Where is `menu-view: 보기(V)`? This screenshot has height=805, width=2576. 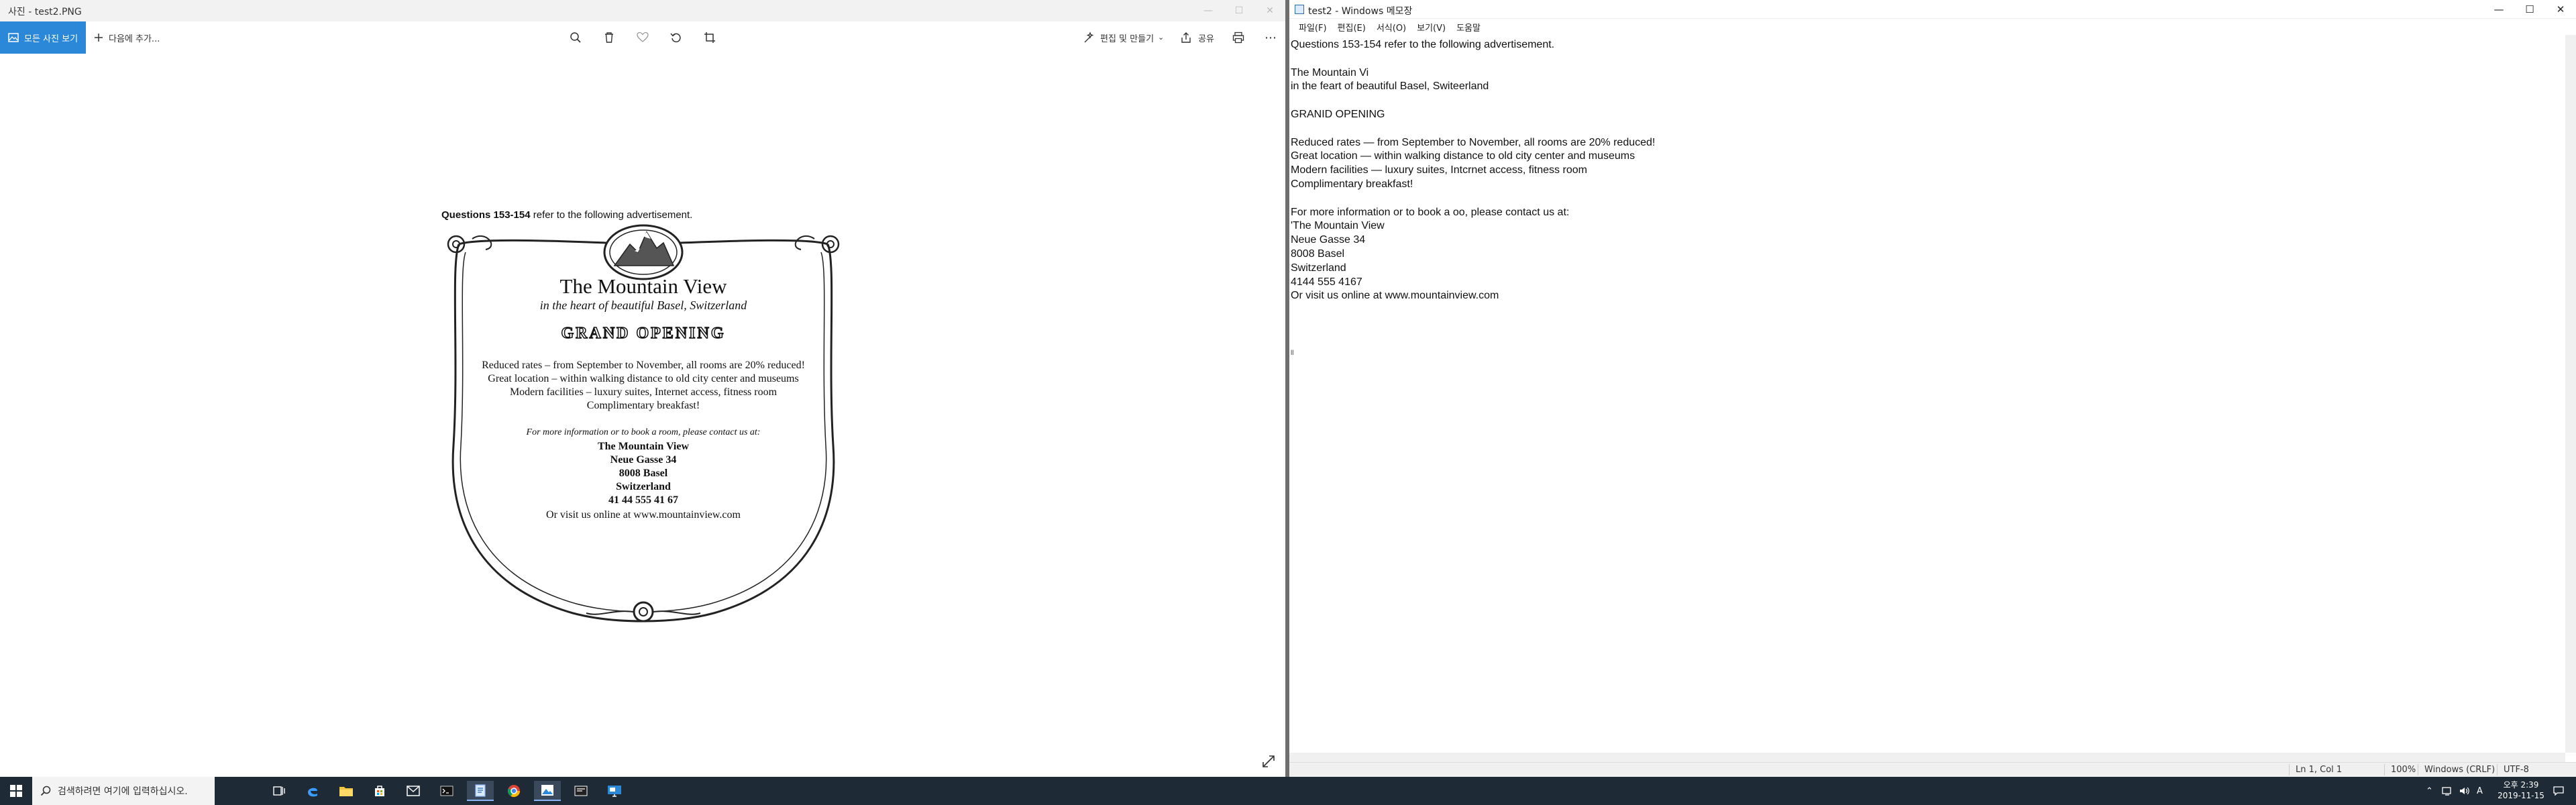 menu-view: 보기(V) is located at coordinates (1431, 27).